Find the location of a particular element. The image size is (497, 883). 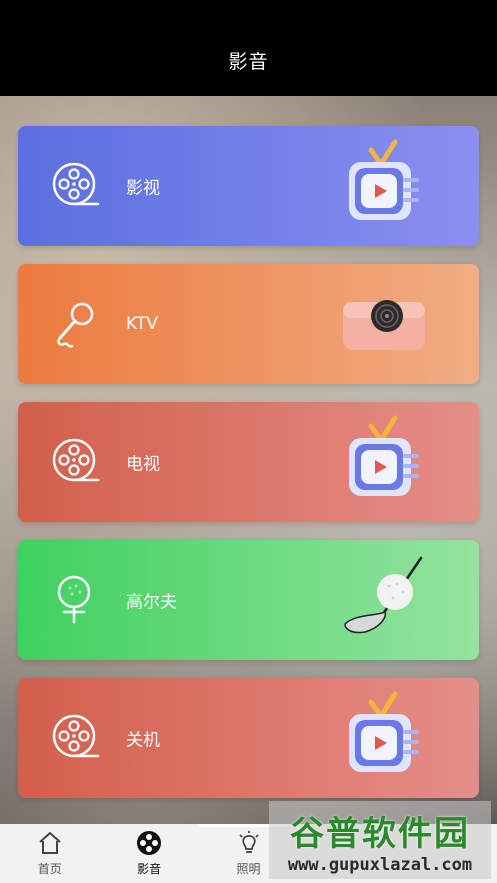

top-bar: 影音 is located at coordinates (248, 48).